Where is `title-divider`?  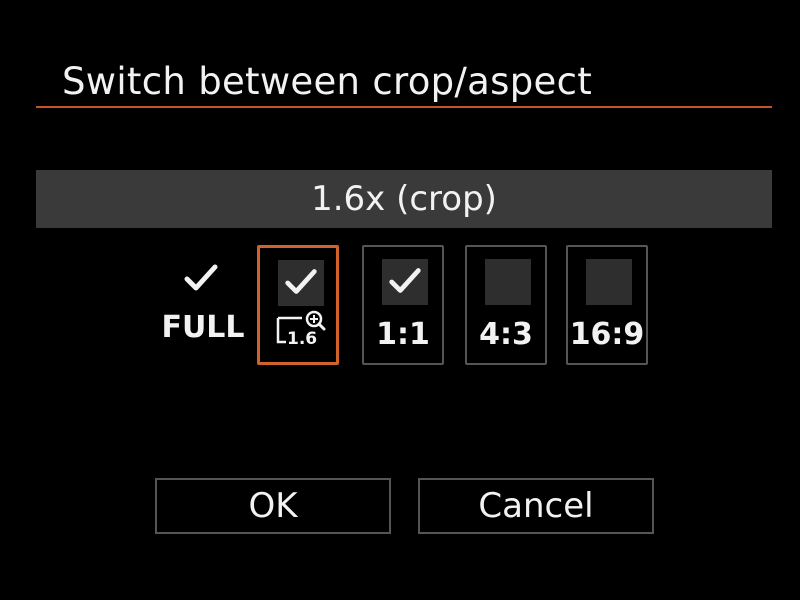
title-divider is located at coordinates (404, 107).